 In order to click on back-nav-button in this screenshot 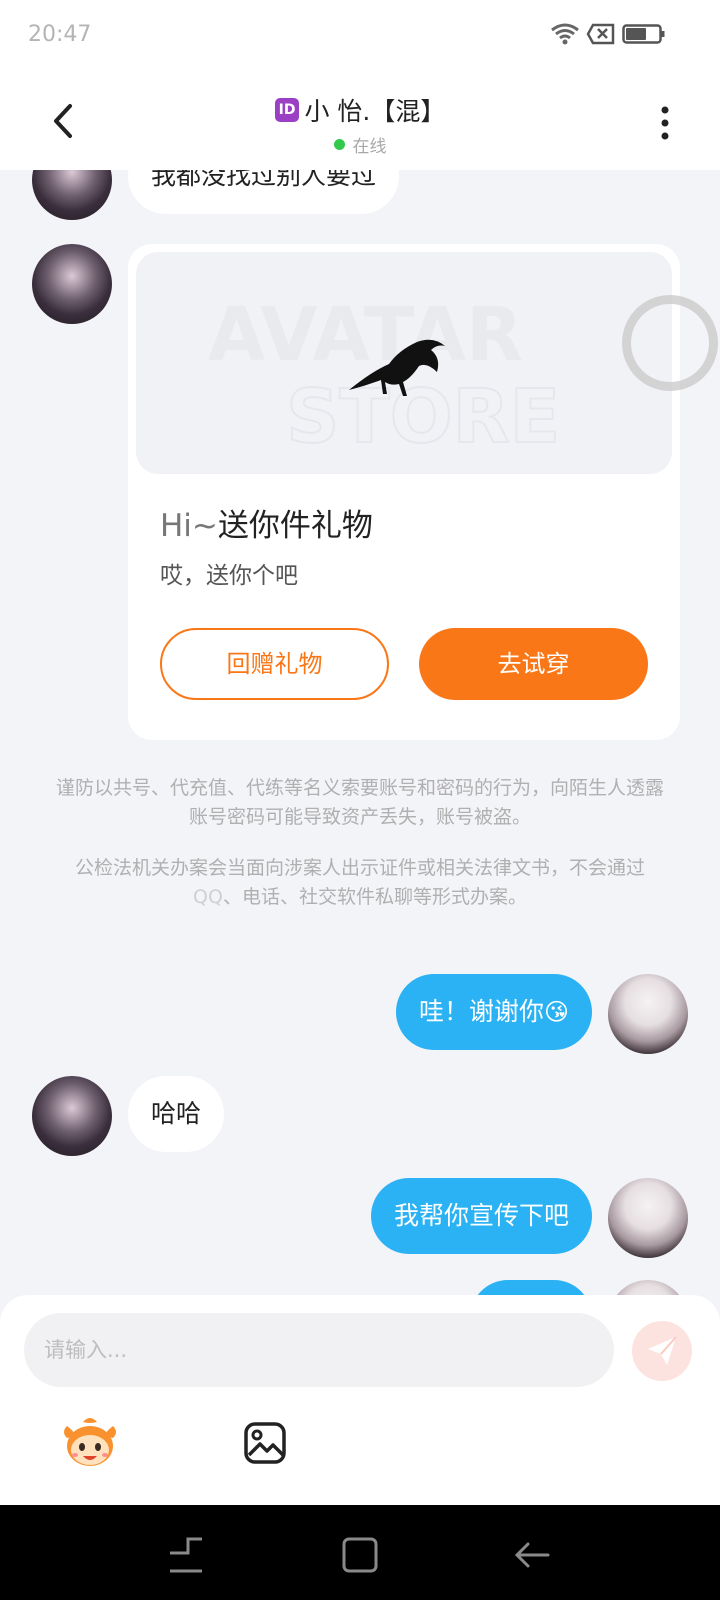, I will do `click(532, 1555)`.